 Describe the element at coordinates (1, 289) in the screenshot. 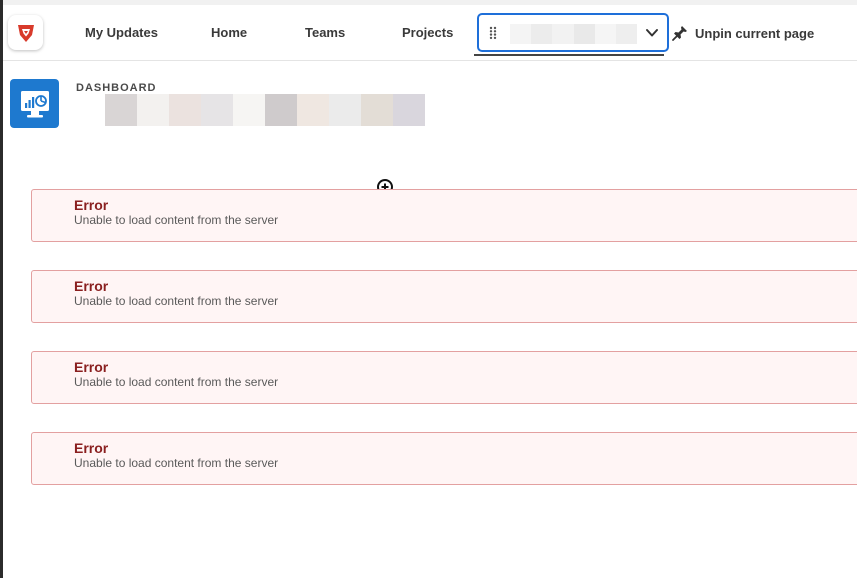

I see `window-edge` at that location.